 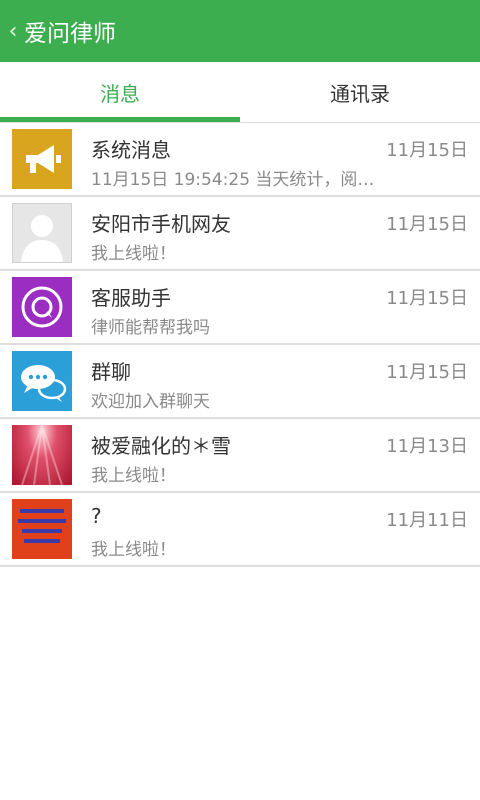 What do you see at coordinates (161, 224) in the screenshot?
I see `conversation-name: 安阳市手机网友` at bounding box center [161, 224].